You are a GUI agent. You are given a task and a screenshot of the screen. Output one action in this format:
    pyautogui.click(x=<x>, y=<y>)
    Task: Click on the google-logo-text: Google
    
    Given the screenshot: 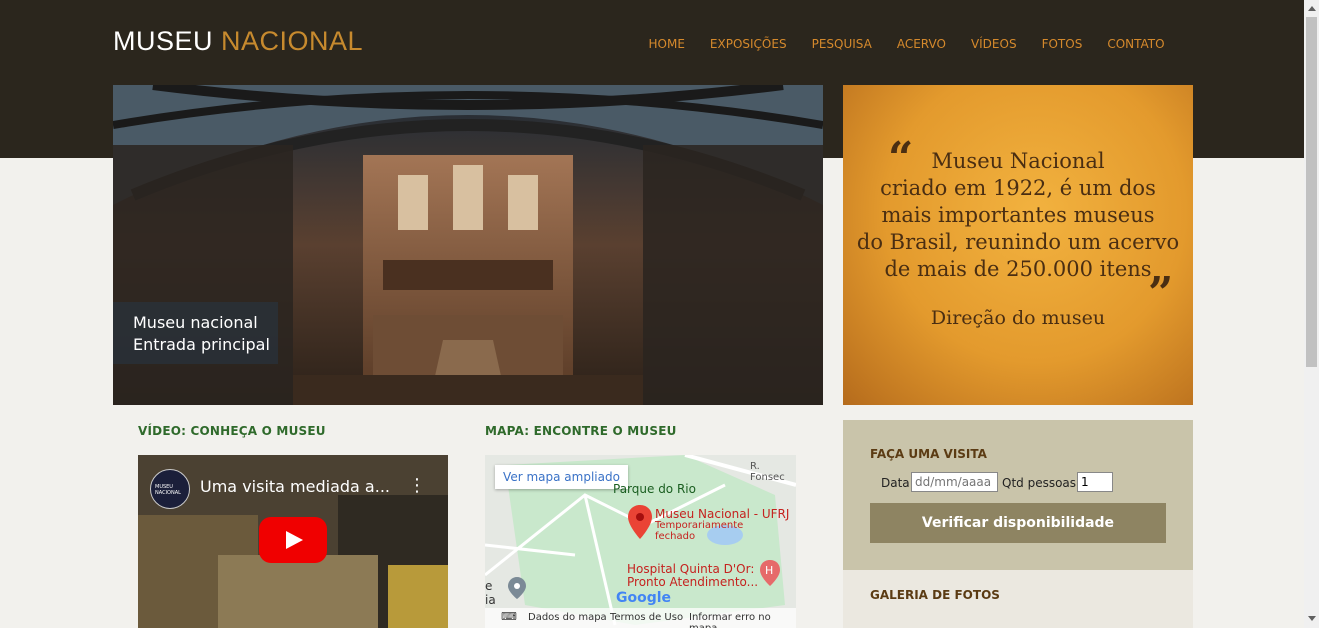 What is the action you would take?
    pyautogui.click(x=644, y=598)
    